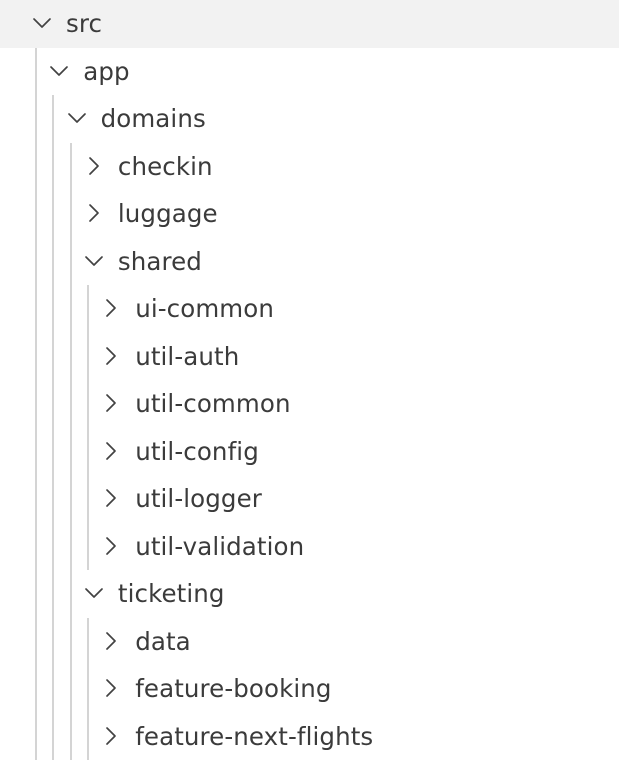  What do you see at coordinates (106, 71) in the screenshot?
I see `tree-item-label: app` at bounding box center [106, 71].